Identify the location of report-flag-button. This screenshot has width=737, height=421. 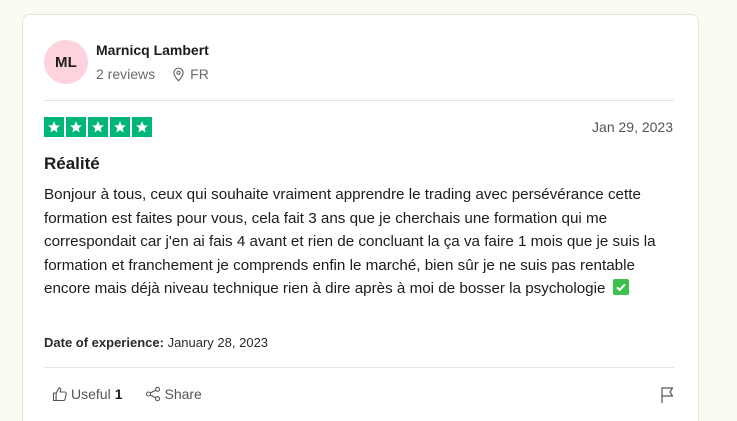
(667, 397).